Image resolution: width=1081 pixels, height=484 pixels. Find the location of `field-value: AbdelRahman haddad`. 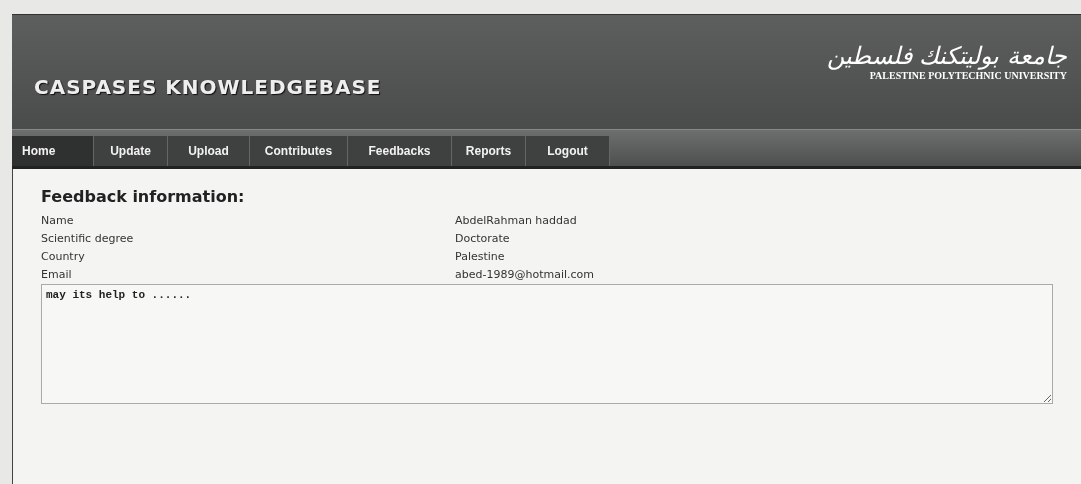

field-value: AbdelRahman haddad is located at coordinates (516, 221).